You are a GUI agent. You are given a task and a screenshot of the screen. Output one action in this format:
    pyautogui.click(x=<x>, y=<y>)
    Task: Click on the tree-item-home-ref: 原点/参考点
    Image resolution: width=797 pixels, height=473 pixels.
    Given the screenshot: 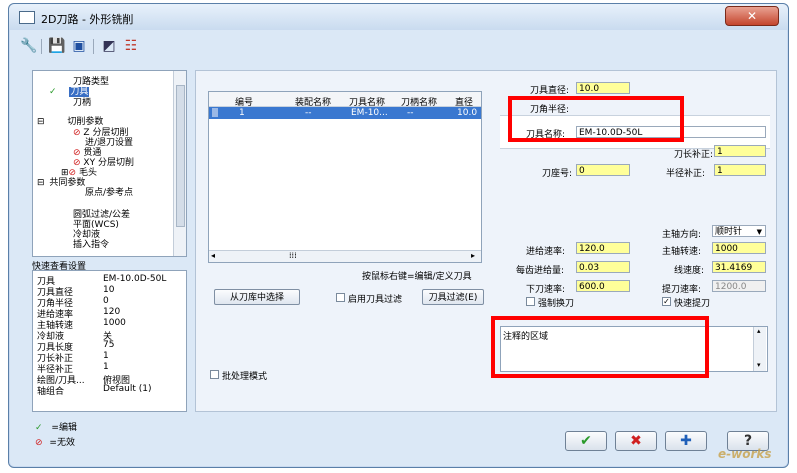 What is the action you would take?
    pyautogui.click(x=109, y=191)
    